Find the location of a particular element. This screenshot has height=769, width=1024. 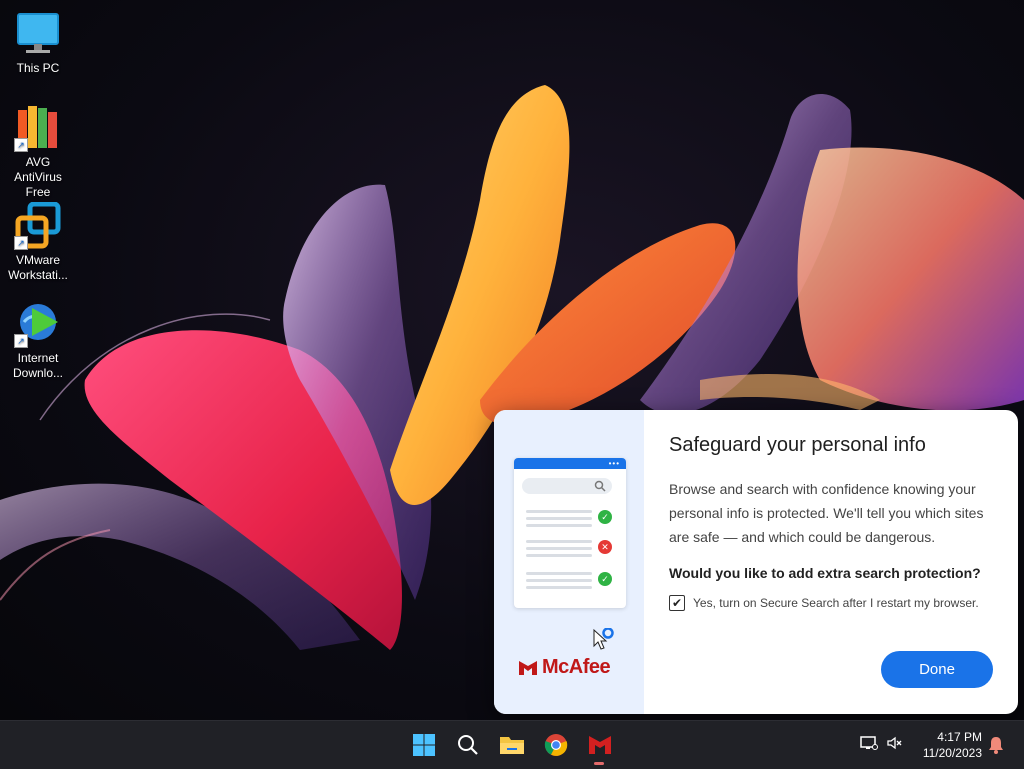

popup-illustration: ••• ✓ ✕ ✓ McAfee is located at coordinates (569, 562).